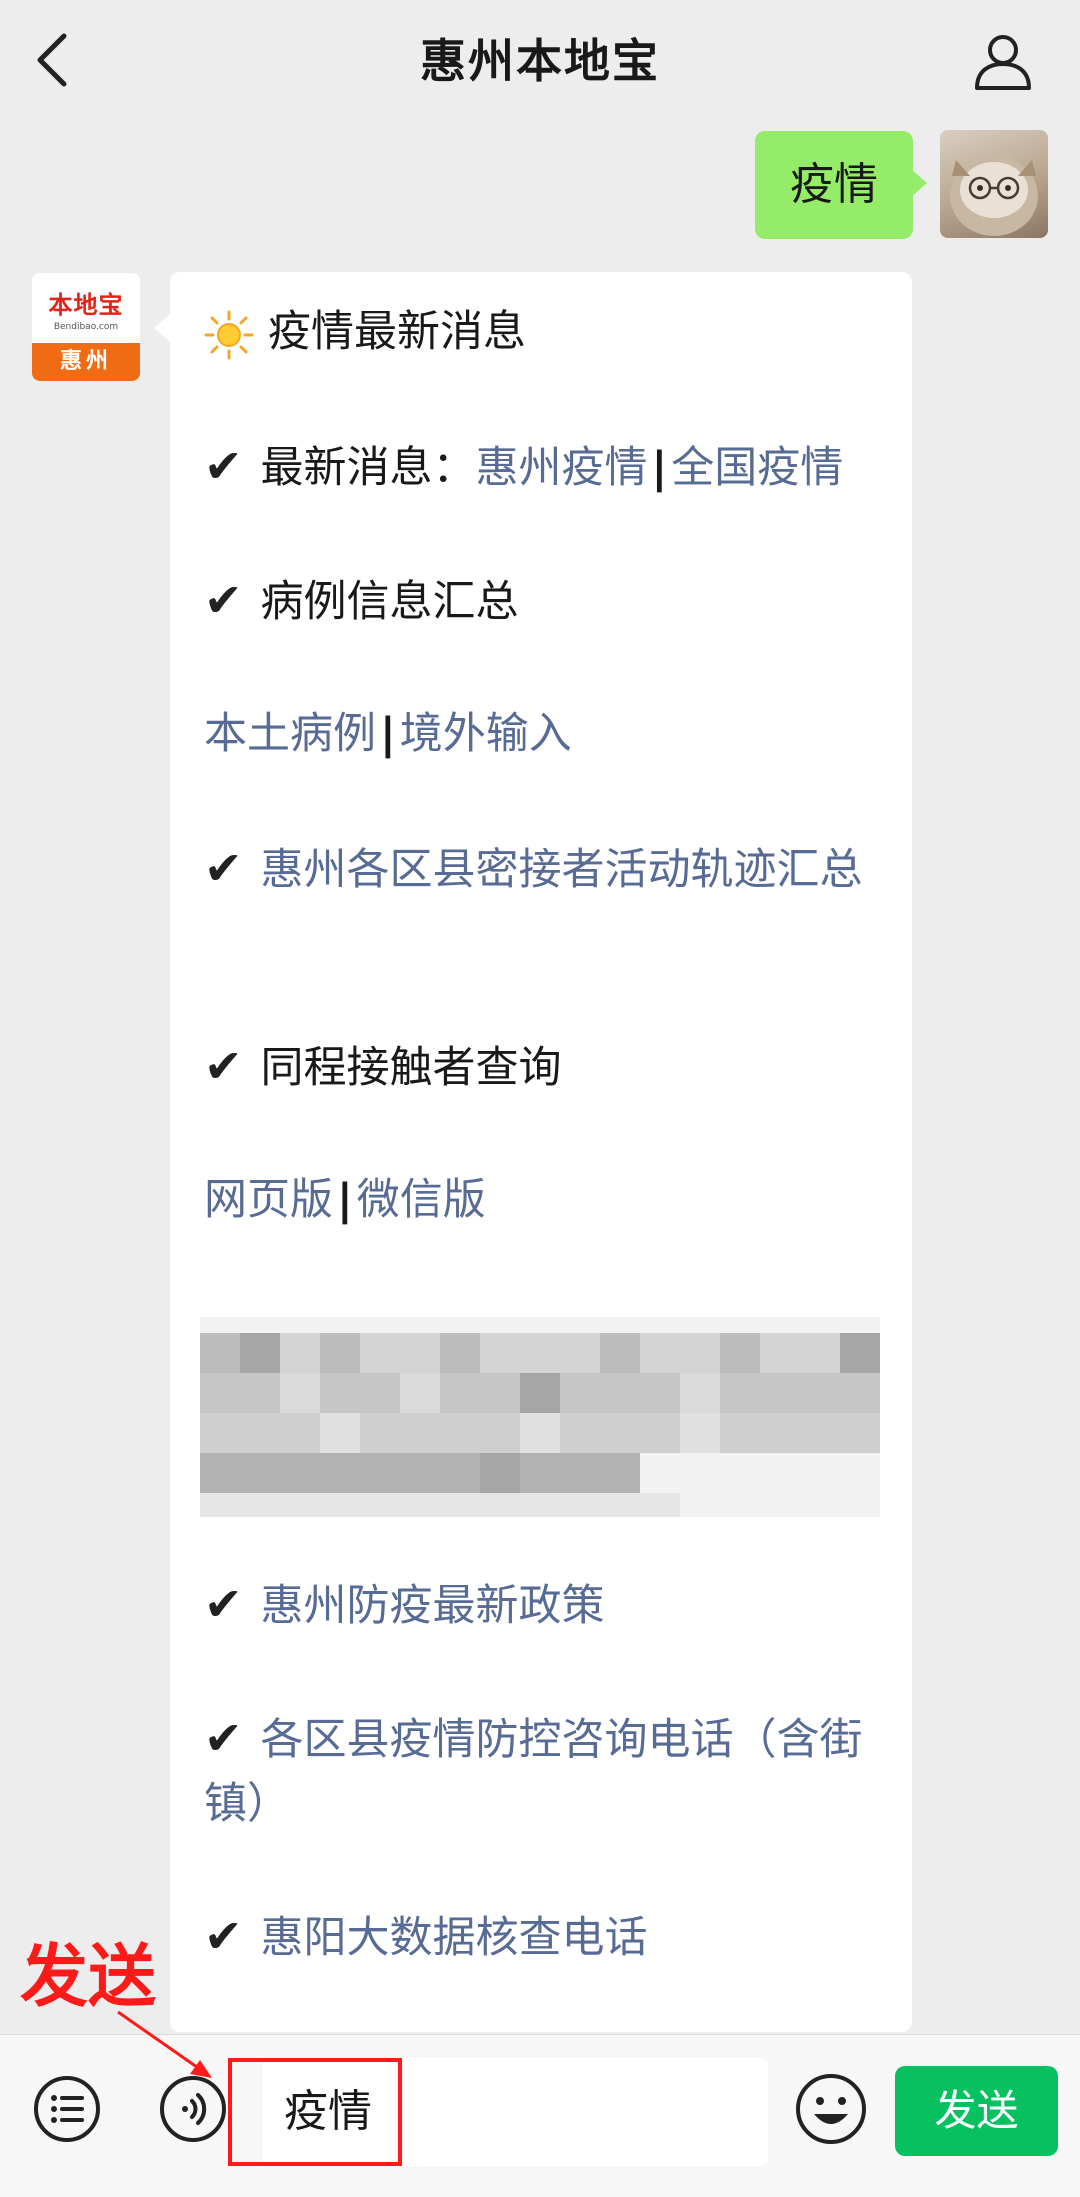 The image size is (1080, 2197). I want to click on trajectory-link: 惠州各区县密接者活动轨迹汇总, so click(562, 870).